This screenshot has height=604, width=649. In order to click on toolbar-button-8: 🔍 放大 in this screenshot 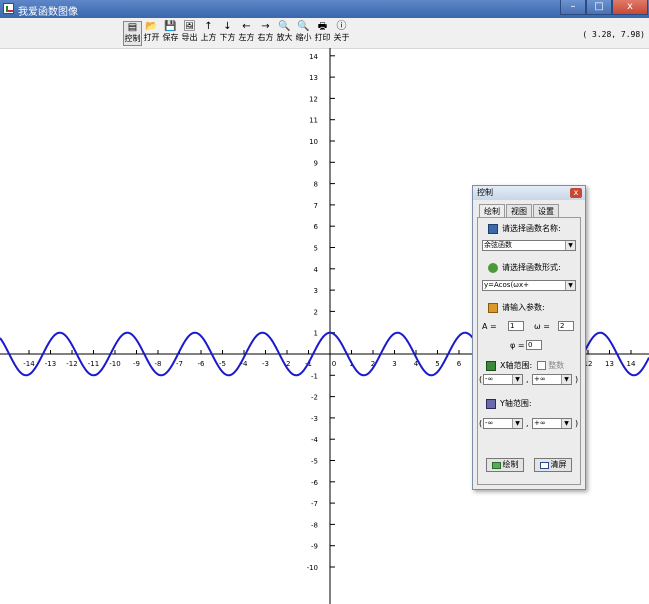, I will do `click(284, 33)`.